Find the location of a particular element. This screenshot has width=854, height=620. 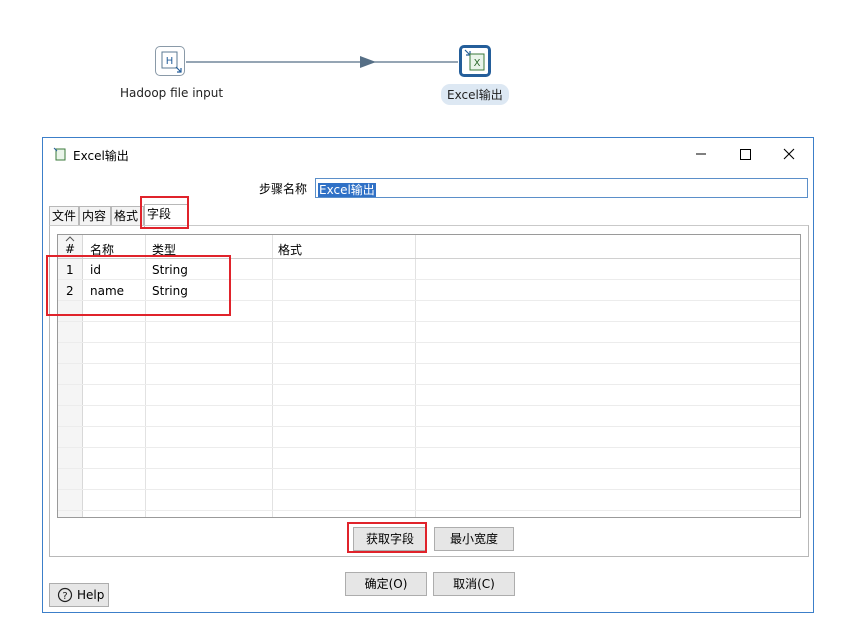

maximize-button is located at coordinates (745, 154).